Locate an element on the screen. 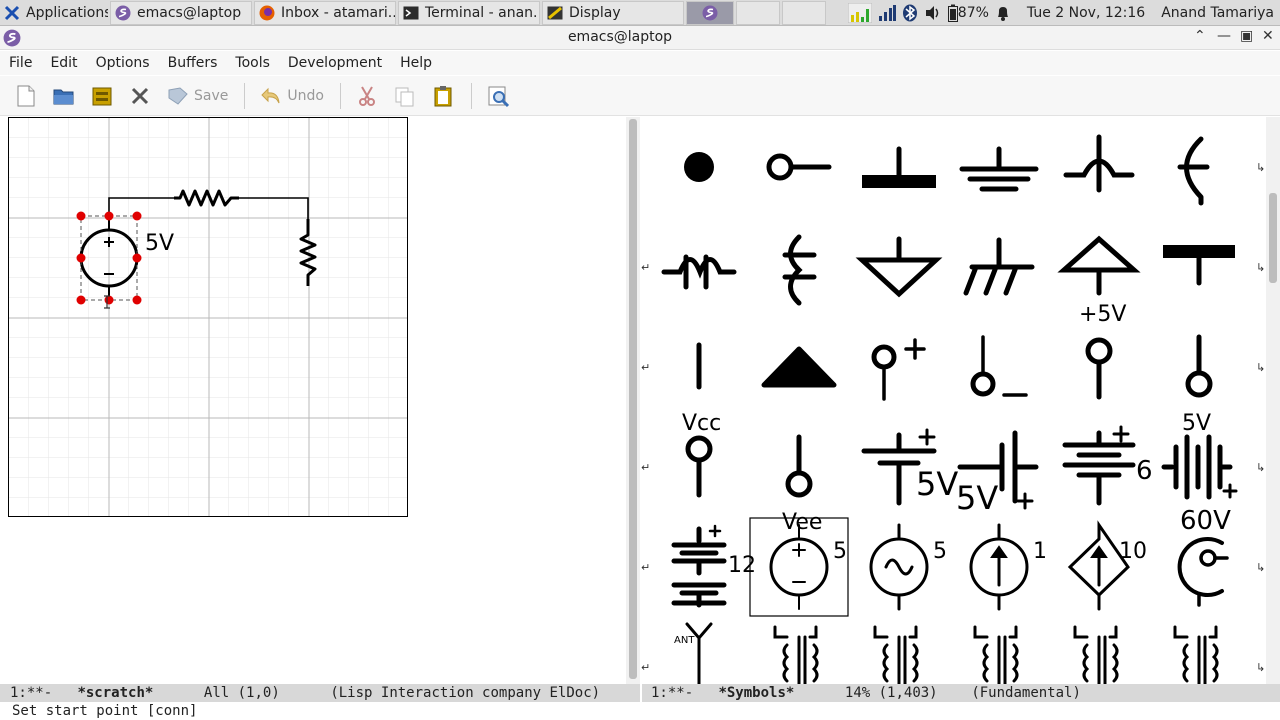 Image resolution: width=1280 pixels, height=720 pixels. new-file-button is located at coordinates (26, 96).